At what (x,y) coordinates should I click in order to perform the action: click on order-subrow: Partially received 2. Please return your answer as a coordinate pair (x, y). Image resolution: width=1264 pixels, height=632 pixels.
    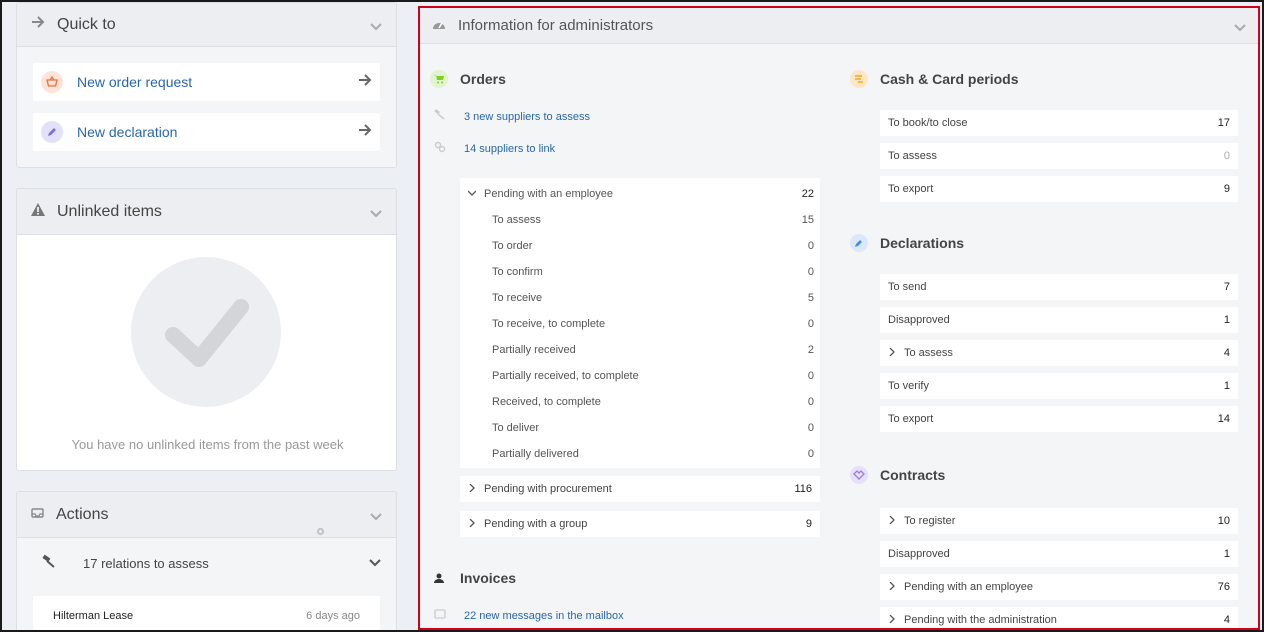
    Looking at the image, I should click on (653, 350).